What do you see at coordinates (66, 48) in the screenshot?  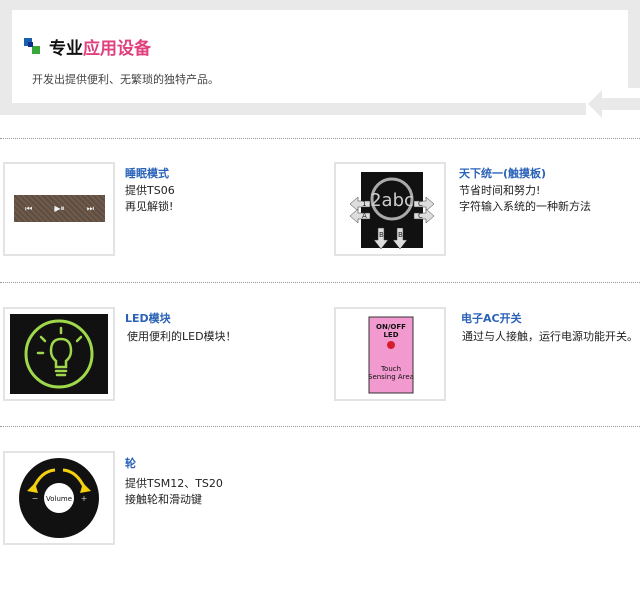 I see `title-part-1: 专业` at bounding box center [66, 48].